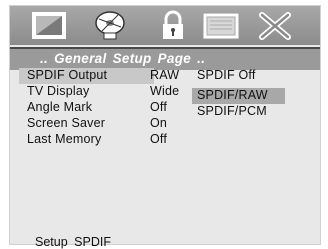  I want to click on menu-item-value: RAW, so click(165, 75).